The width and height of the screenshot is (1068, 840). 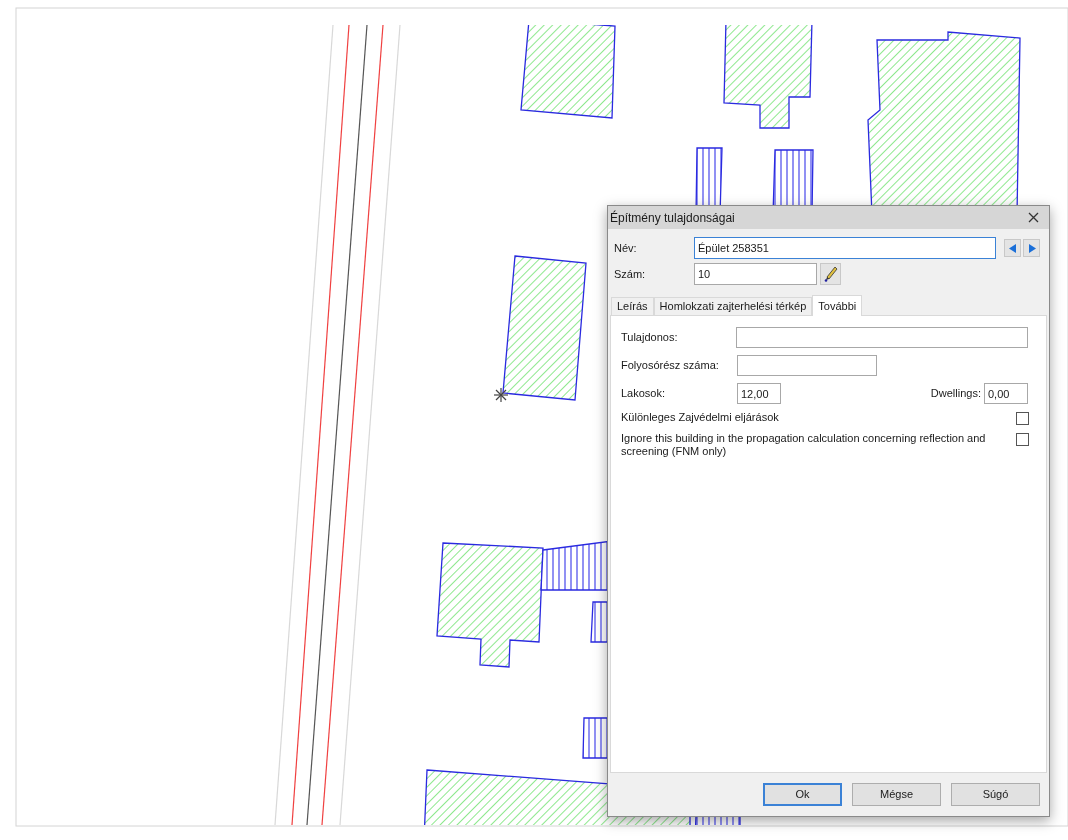 I want to click on dialog-button: Súgó, so click(x=995, y=794).